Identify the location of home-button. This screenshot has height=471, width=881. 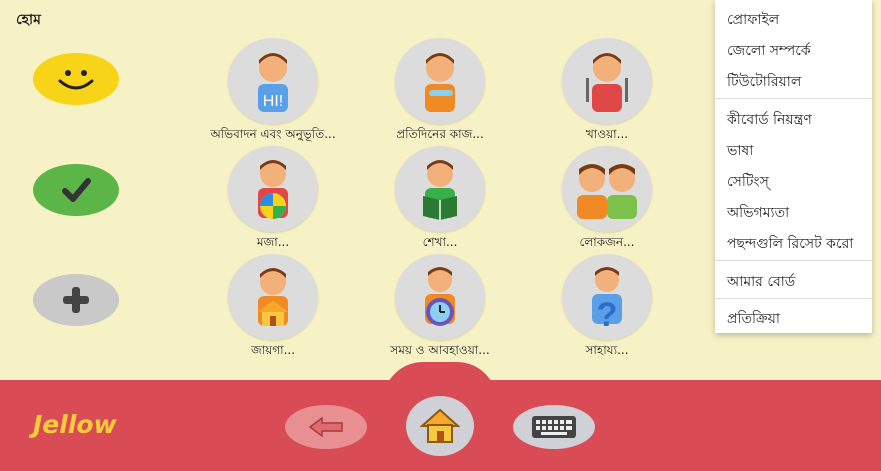
(440, 426).